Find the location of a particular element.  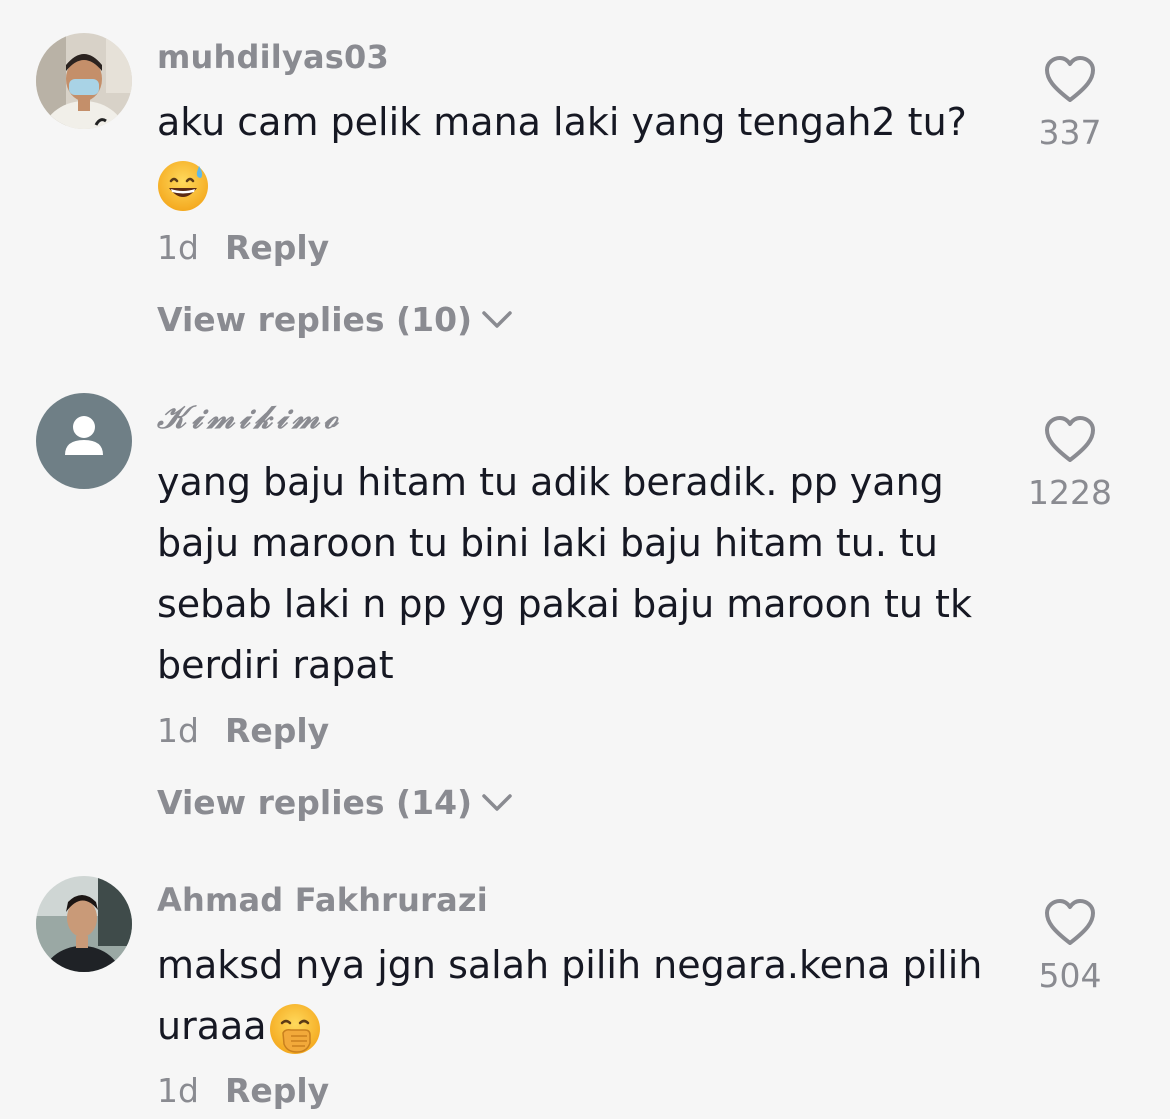

grinning-sweat-emoji is located at coordinates (183, 186).